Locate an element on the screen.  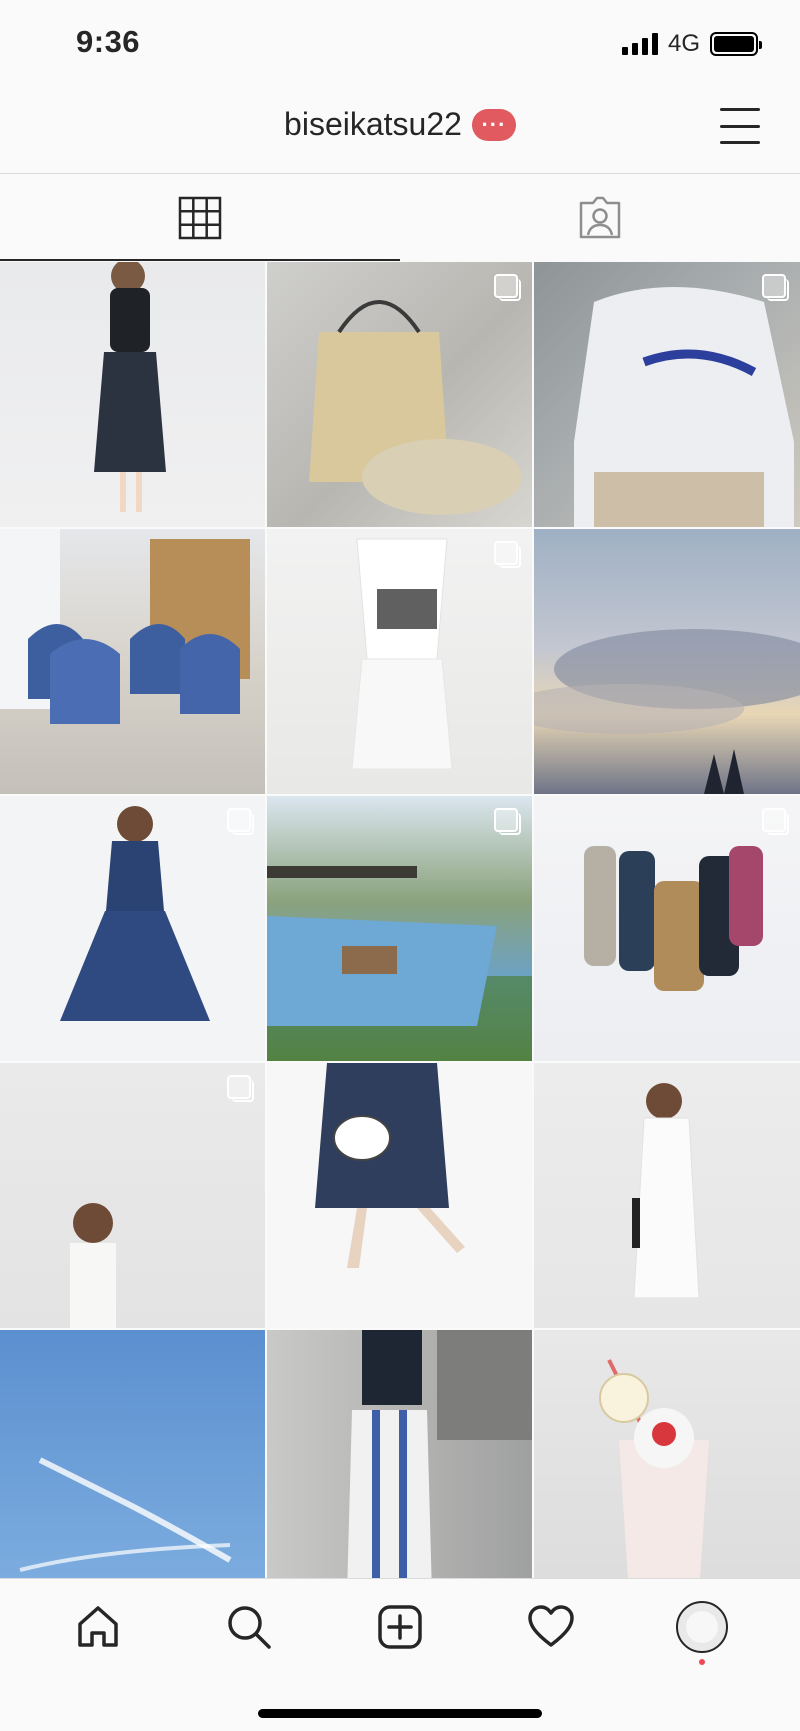
tagged-tab is located at coordinates (600, 218).